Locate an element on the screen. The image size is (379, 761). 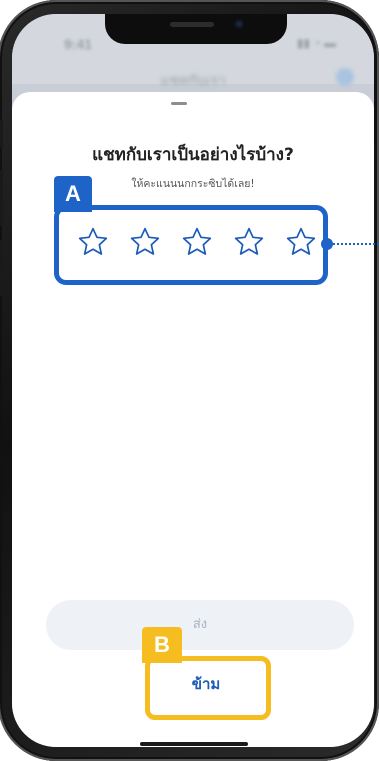
status-time: 9:41 is located at coordinates (78, 44).